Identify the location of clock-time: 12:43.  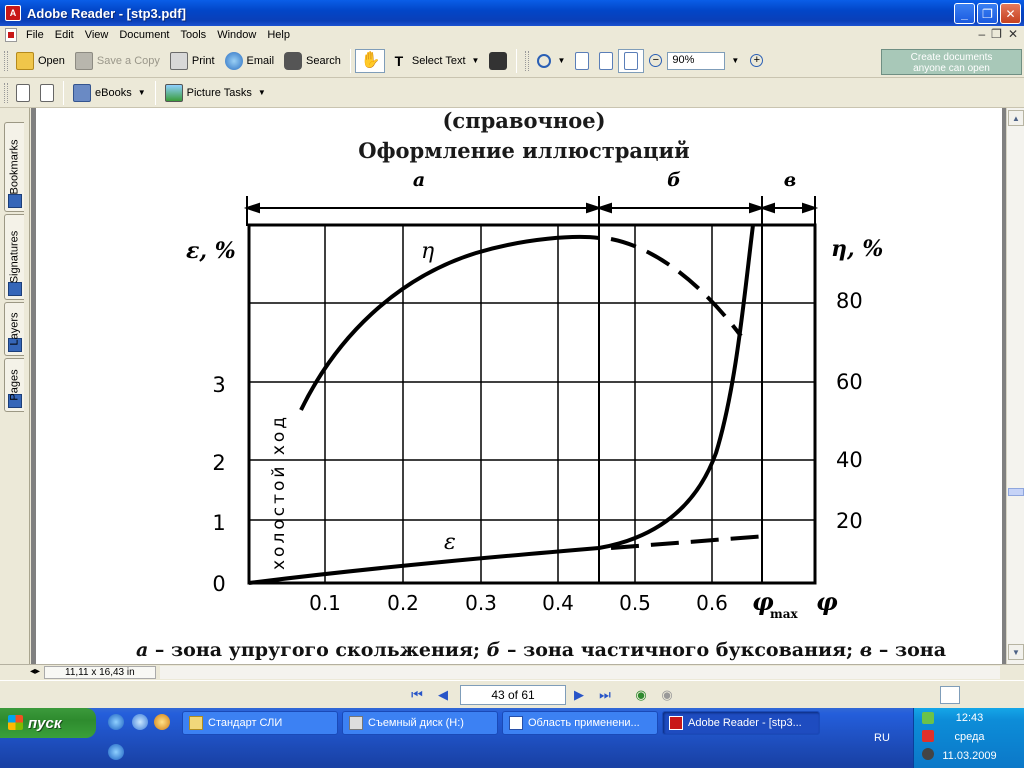
(969, 718).